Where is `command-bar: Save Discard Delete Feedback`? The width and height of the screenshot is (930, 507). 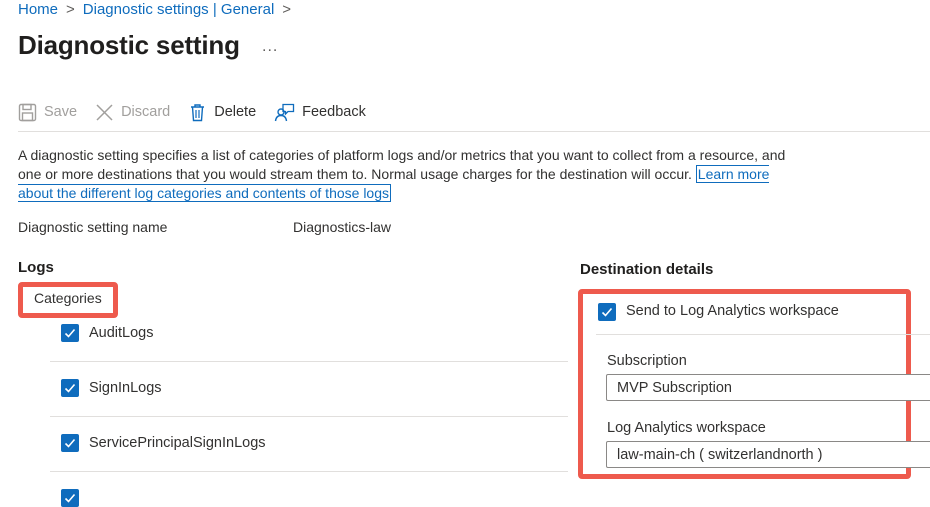 command-bar: Save Discard Delete Feedback is located at coordinates (201, 112).